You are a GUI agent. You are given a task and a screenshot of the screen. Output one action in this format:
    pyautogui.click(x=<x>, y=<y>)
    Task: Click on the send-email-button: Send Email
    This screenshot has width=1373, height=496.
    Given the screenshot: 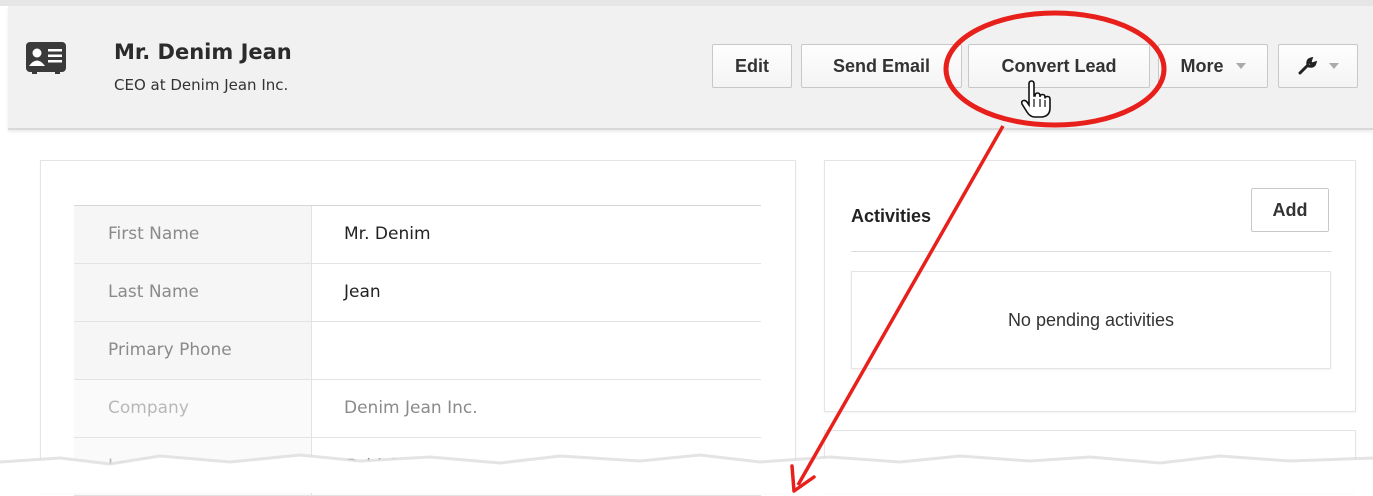 What is the action you would take?
    pyautogui.click(x=881, y=66)
    